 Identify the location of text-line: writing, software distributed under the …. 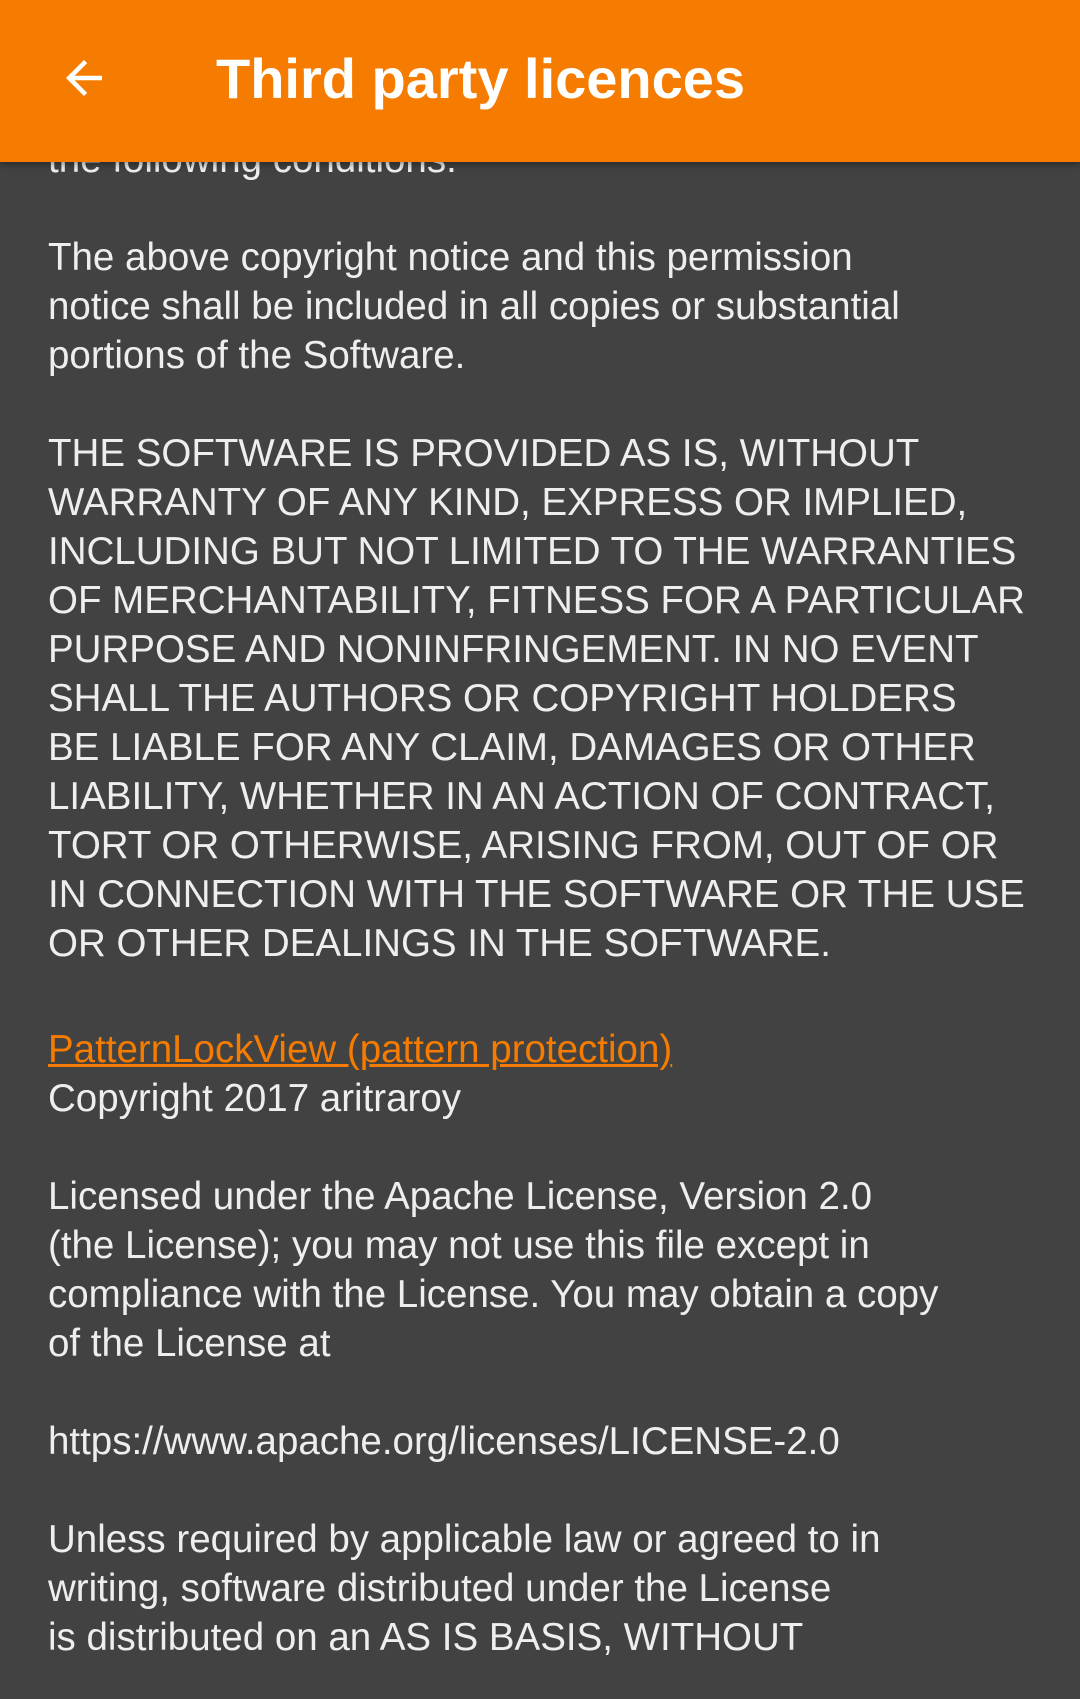
(440, 1588).